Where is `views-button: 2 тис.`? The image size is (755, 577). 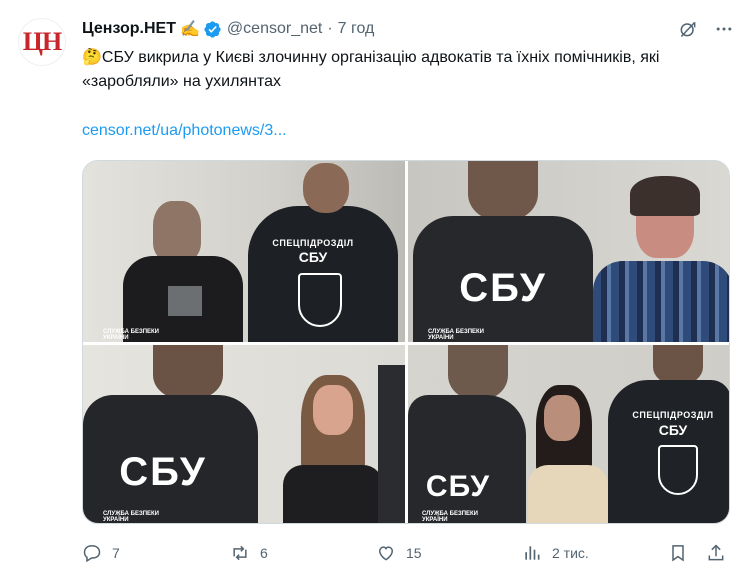 views-button: 2 тис. is located at coordinates (555, 553).